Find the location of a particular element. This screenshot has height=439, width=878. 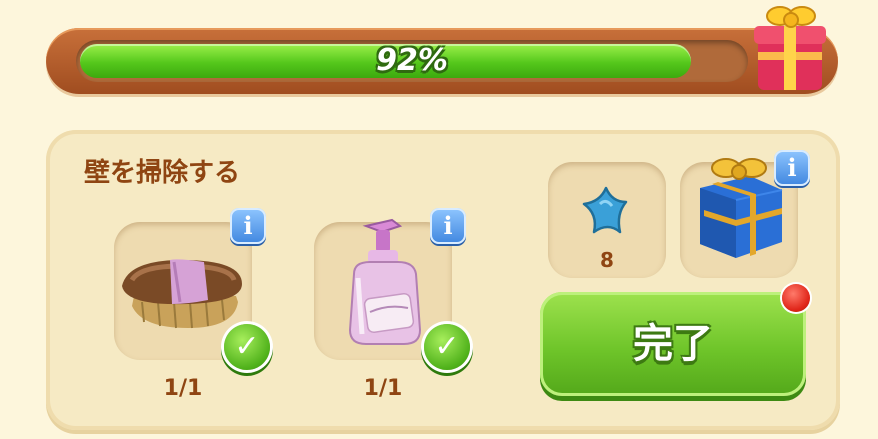

star-reward-count: 8 is located at coordinates (607, 260).